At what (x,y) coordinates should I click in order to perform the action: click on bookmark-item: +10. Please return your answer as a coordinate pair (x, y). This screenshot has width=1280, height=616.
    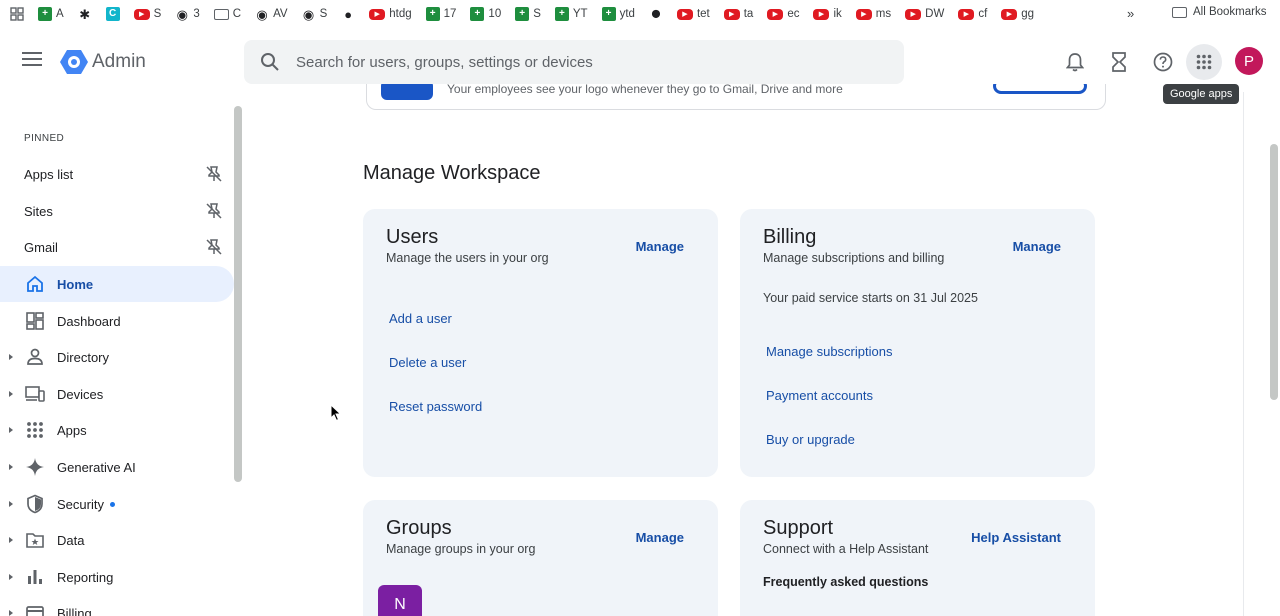
    Looking at the image, I should click on (485, 14).